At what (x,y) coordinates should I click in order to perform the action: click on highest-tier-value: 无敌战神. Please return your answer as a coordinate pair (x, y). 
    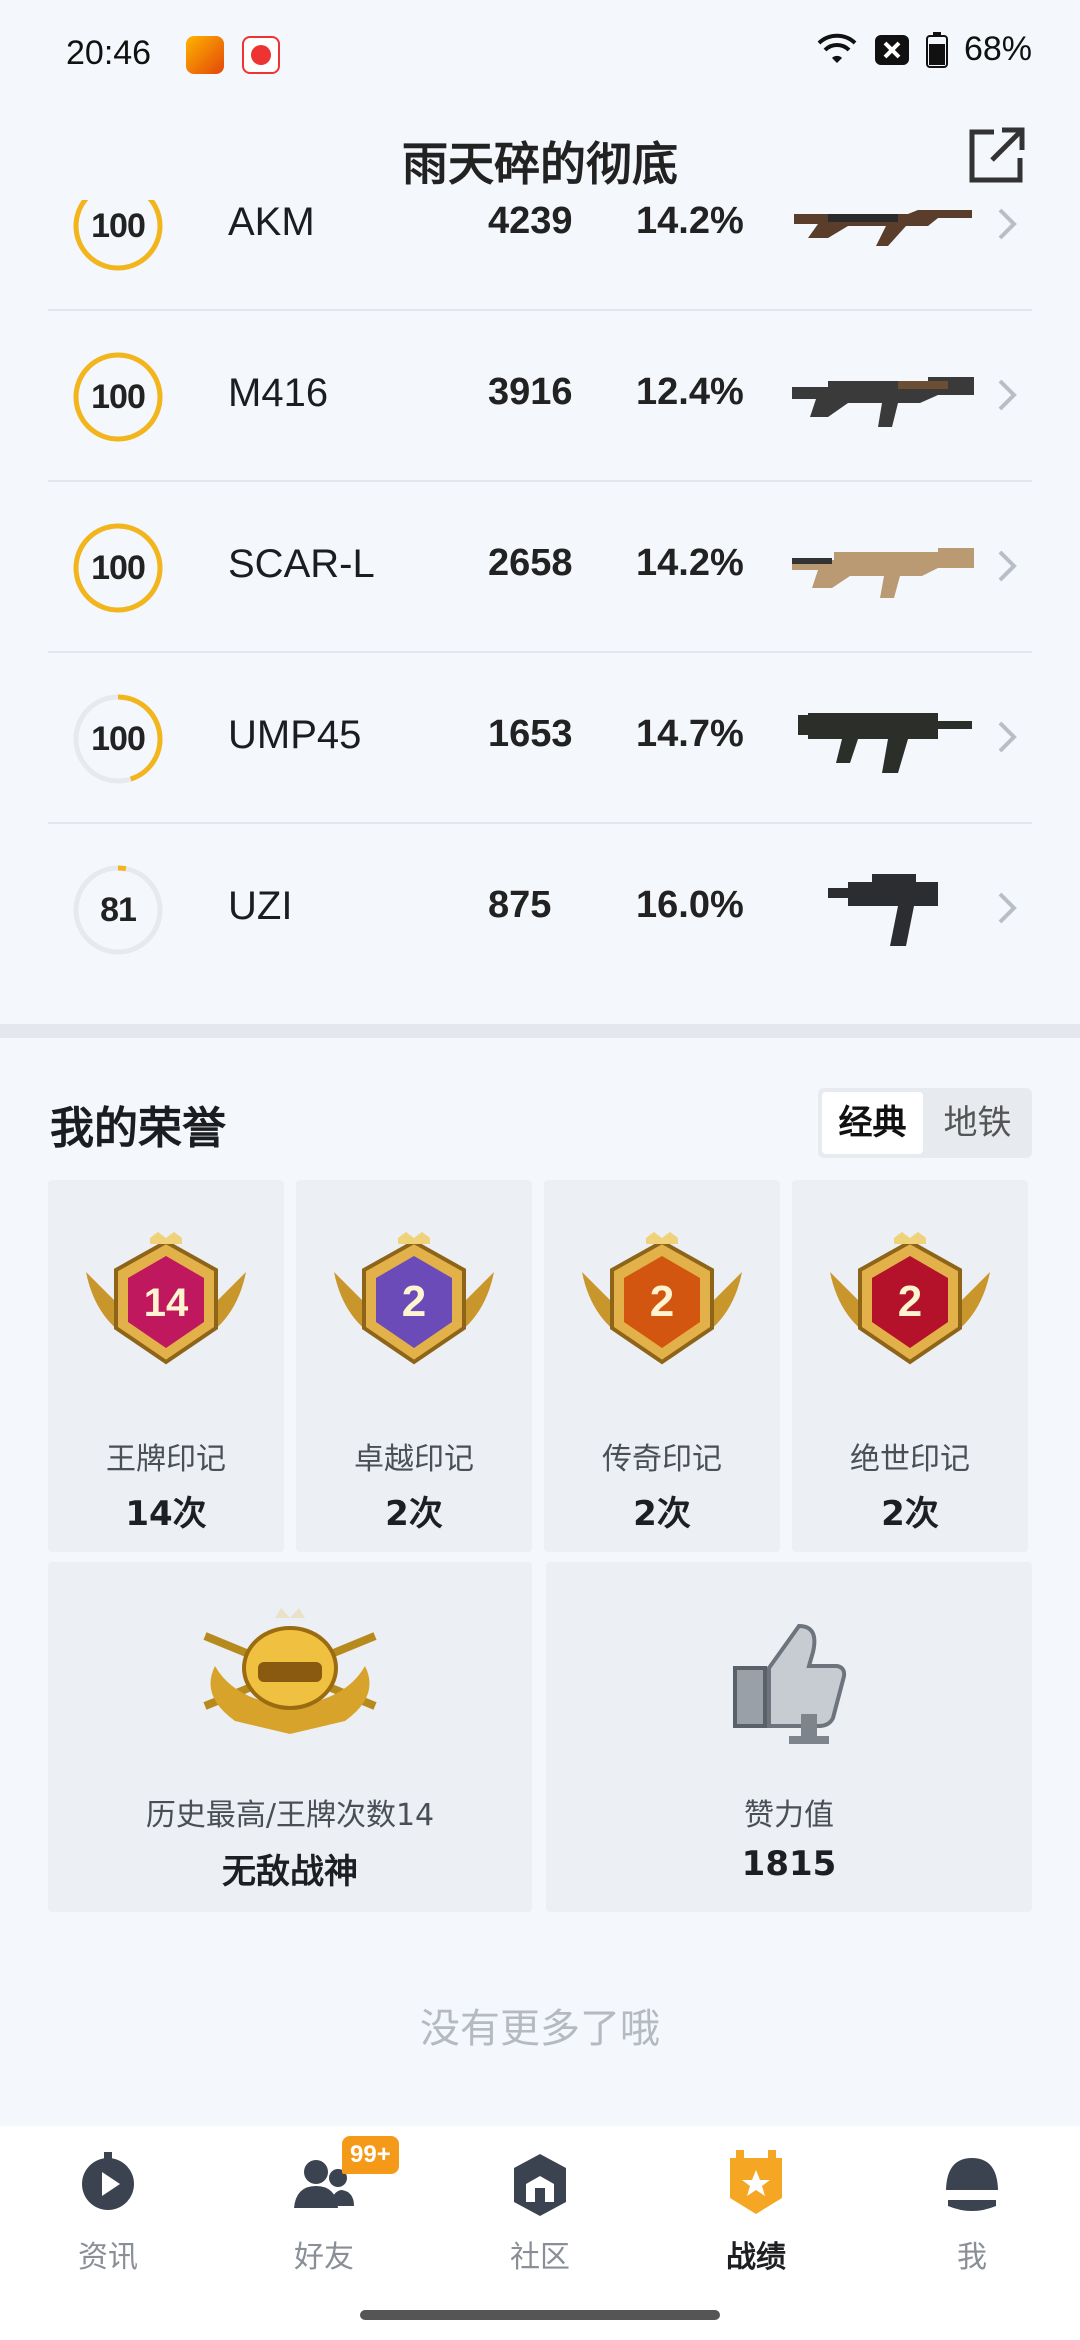
    Looking at the image, I should click on (290, 1872).